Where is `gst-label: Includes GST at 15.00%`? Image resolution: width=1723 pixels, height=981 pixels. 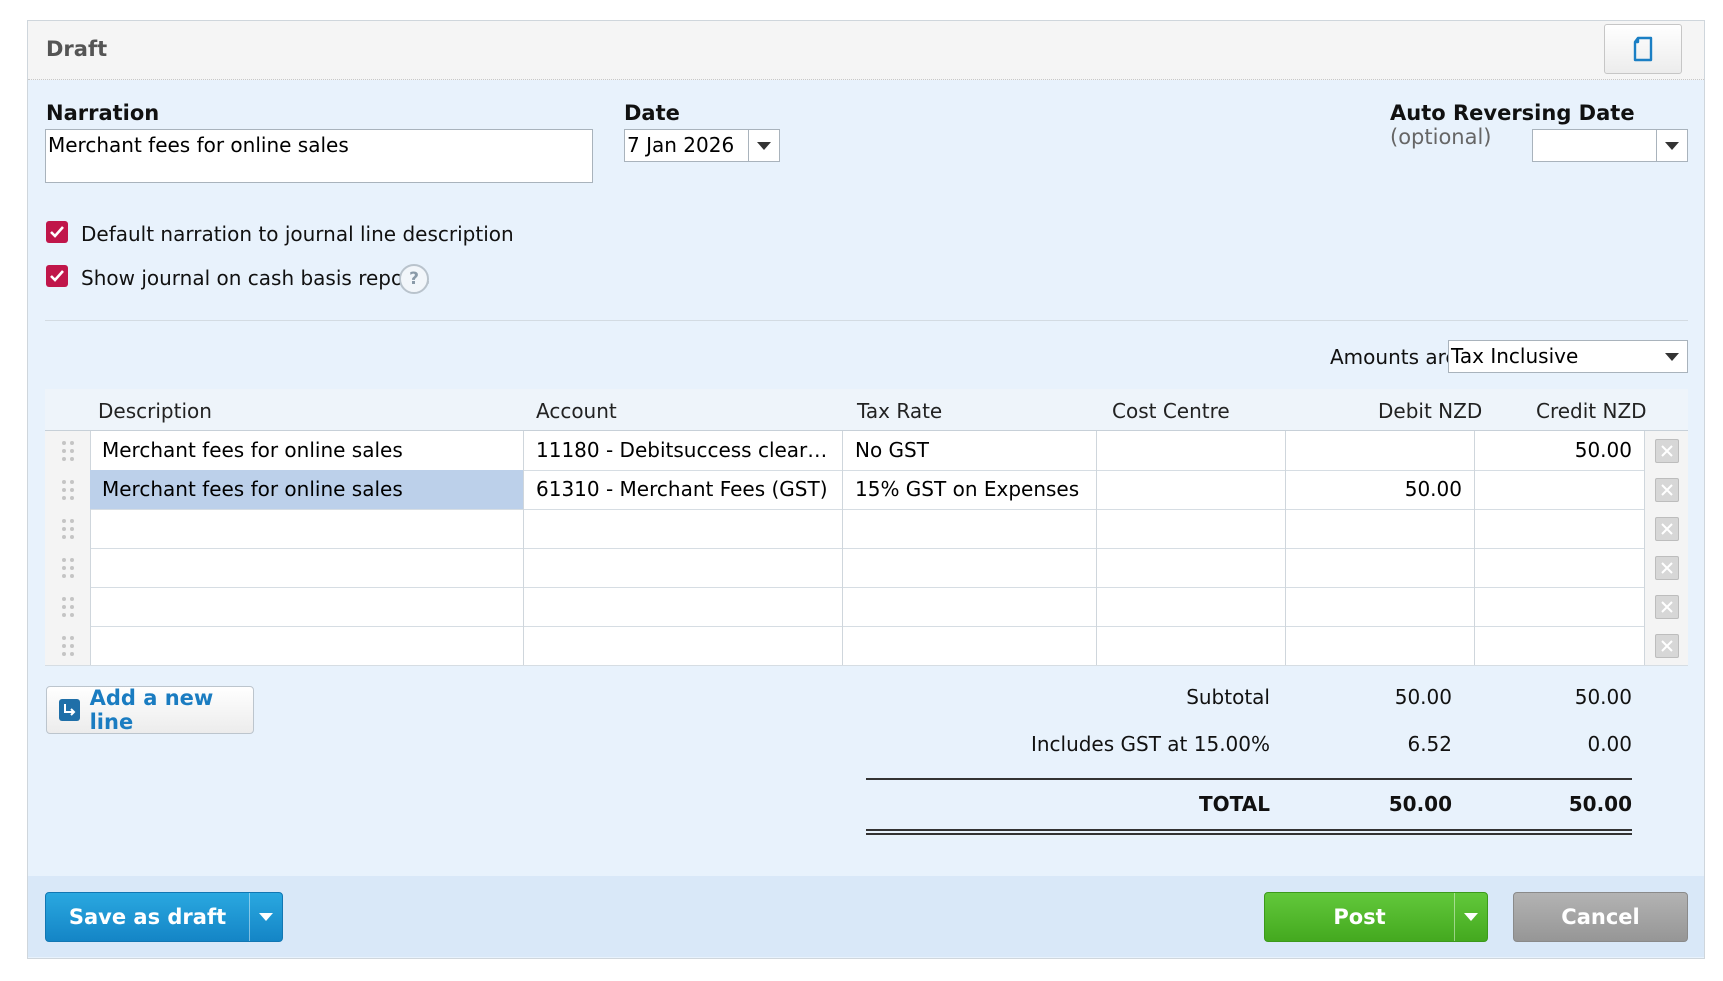
gst-label: Includes GST at 15.00% is located at coordinates (1150, 744).